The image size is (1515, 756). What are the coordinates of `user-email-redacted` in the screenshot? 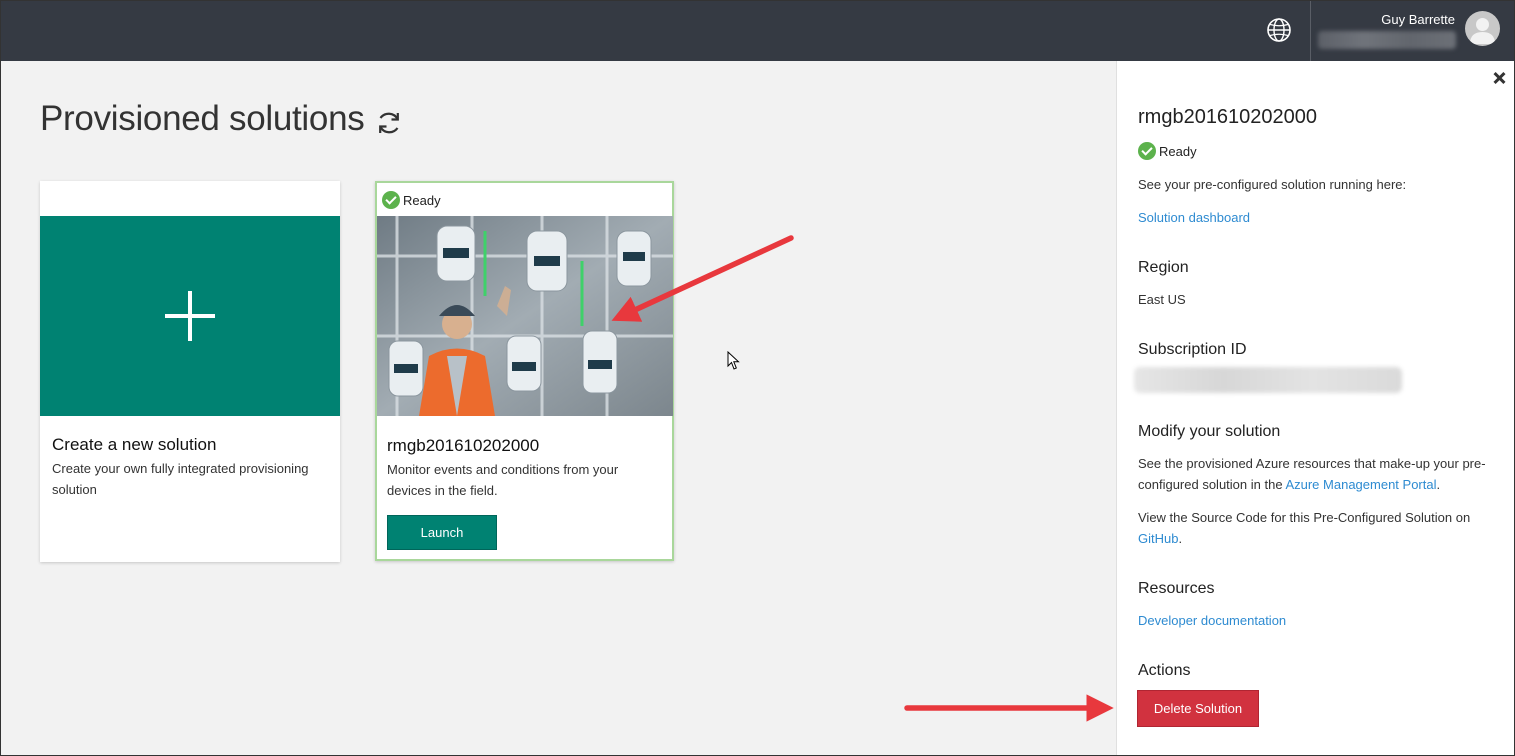 It's located at (1387, 40).